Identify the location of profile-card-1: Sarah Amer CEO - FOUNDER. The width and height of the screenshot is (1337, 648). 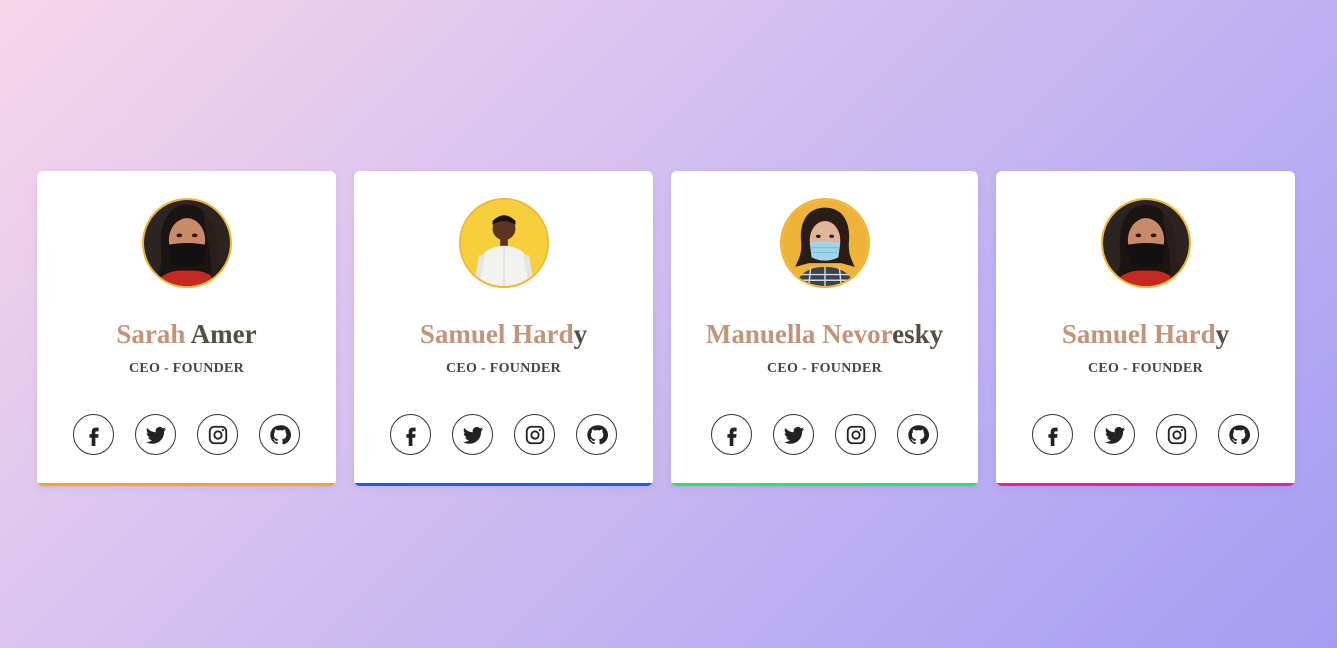
(186, 328).